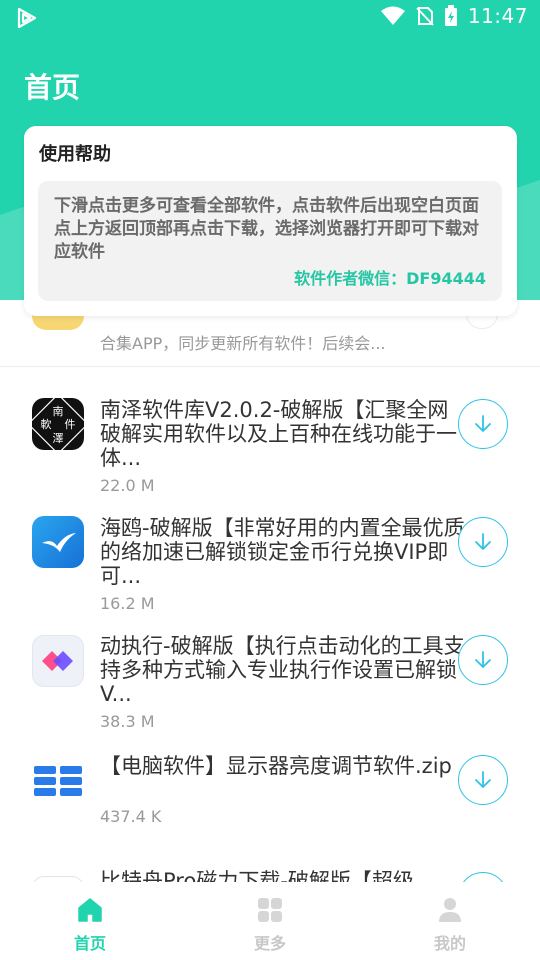 The image size is (540, 960). Describe the element at coordinates (127, 603) in the screenshot. I see `app-size: 16.2 M` at that location.